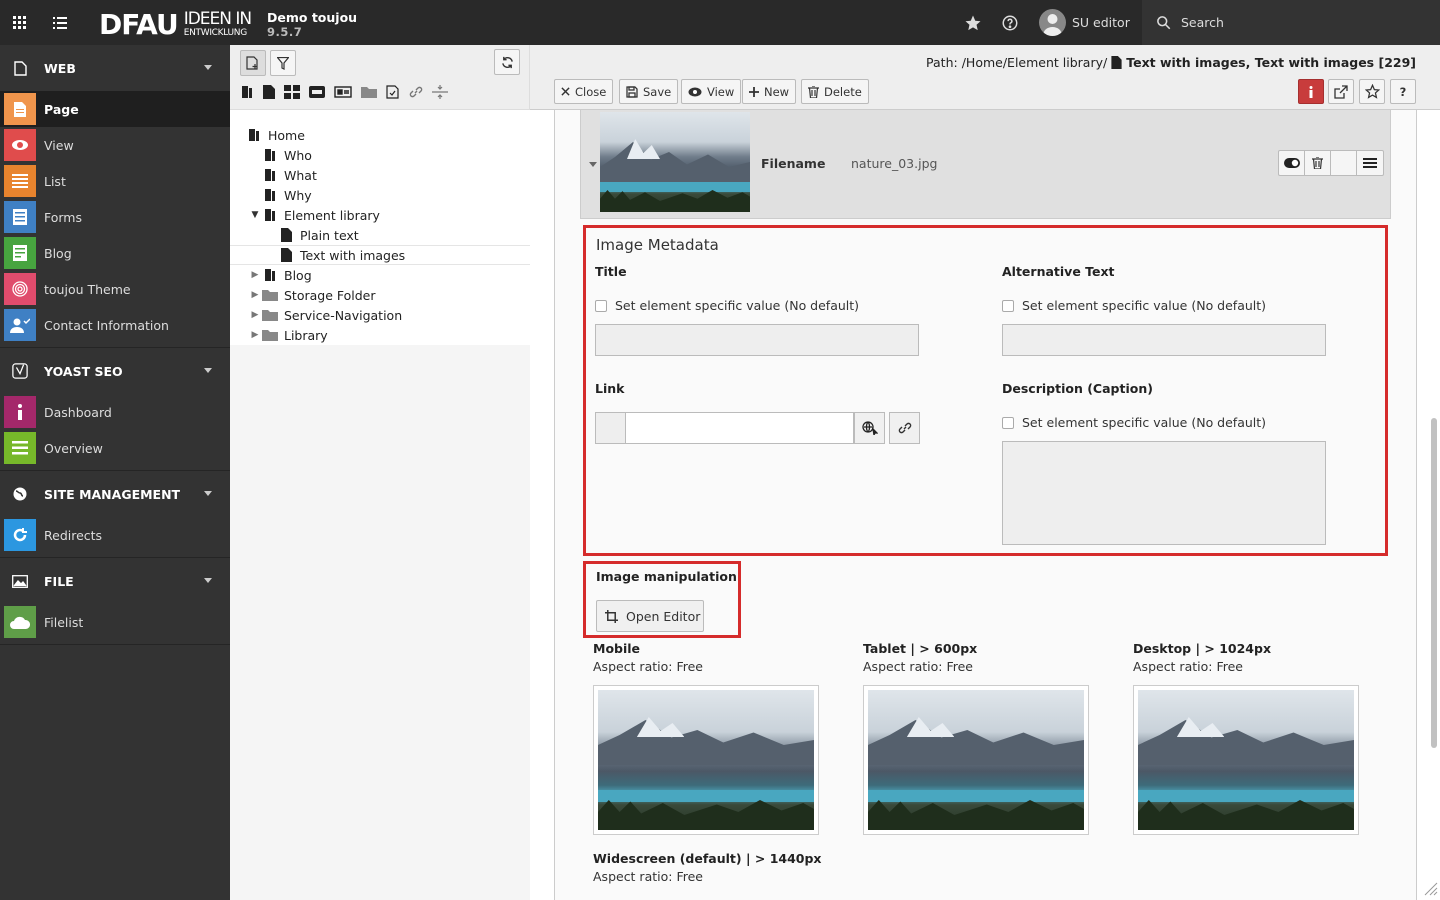 This screenshot has height=900, width=1440. I want to click on filter-button, so click(283, 63).